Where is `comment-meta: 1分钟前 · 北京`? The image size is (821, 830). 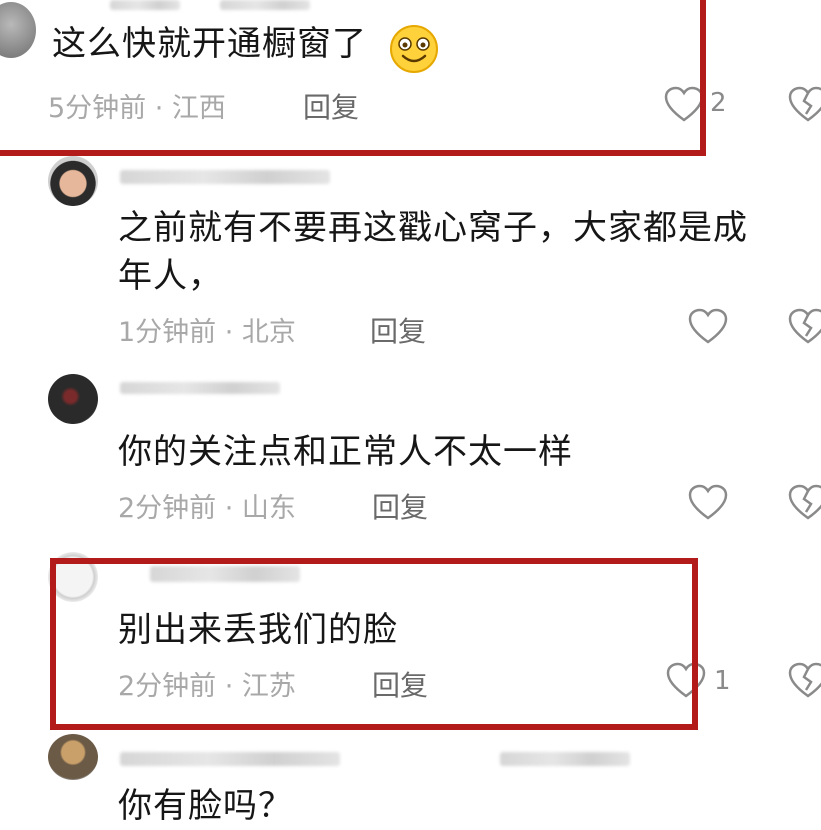
comment-meta: 1分钟前 · 北京 is located at coordinates (207, 332).